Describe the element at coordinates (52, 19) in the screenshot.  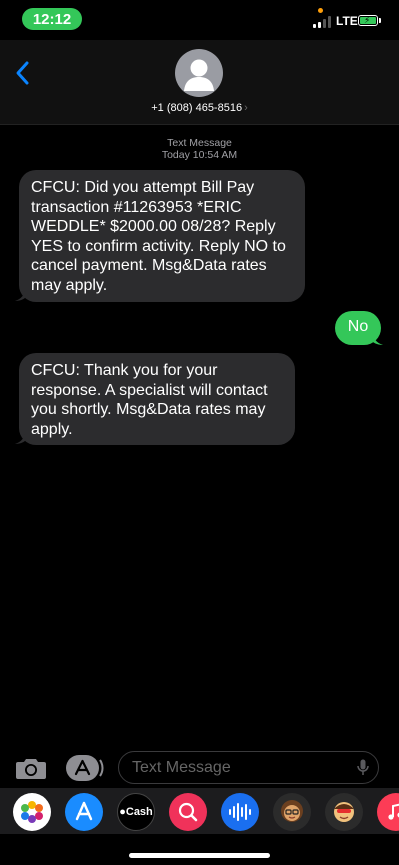
I see `status-time: 12:12` at that location.